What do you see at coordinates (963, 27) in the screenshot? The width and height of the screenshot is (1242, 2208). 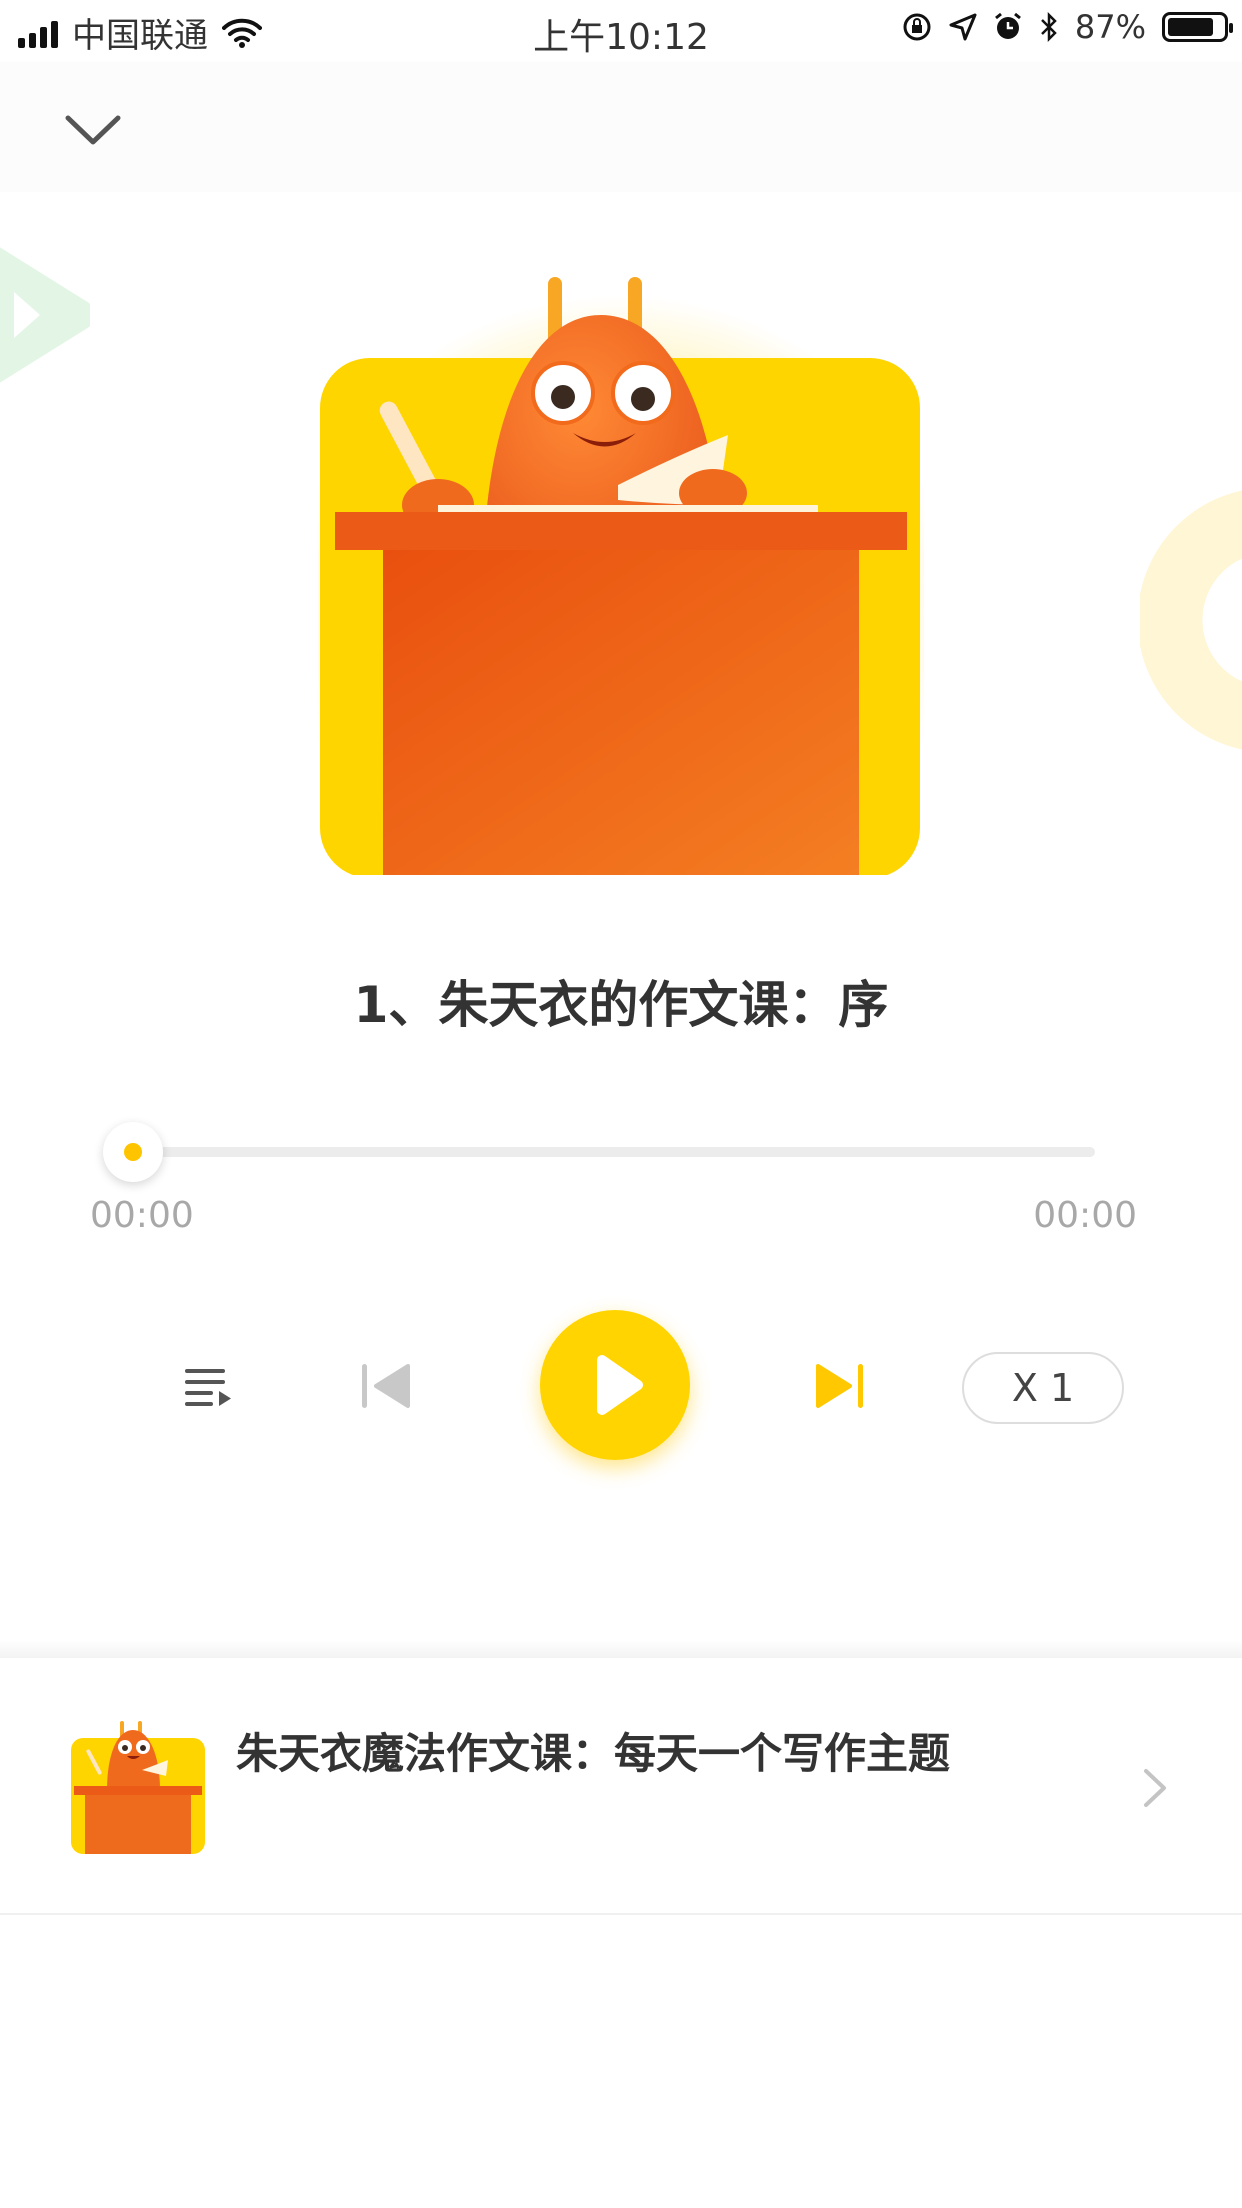 I see `location-icon` at bounding box center [963, 27].